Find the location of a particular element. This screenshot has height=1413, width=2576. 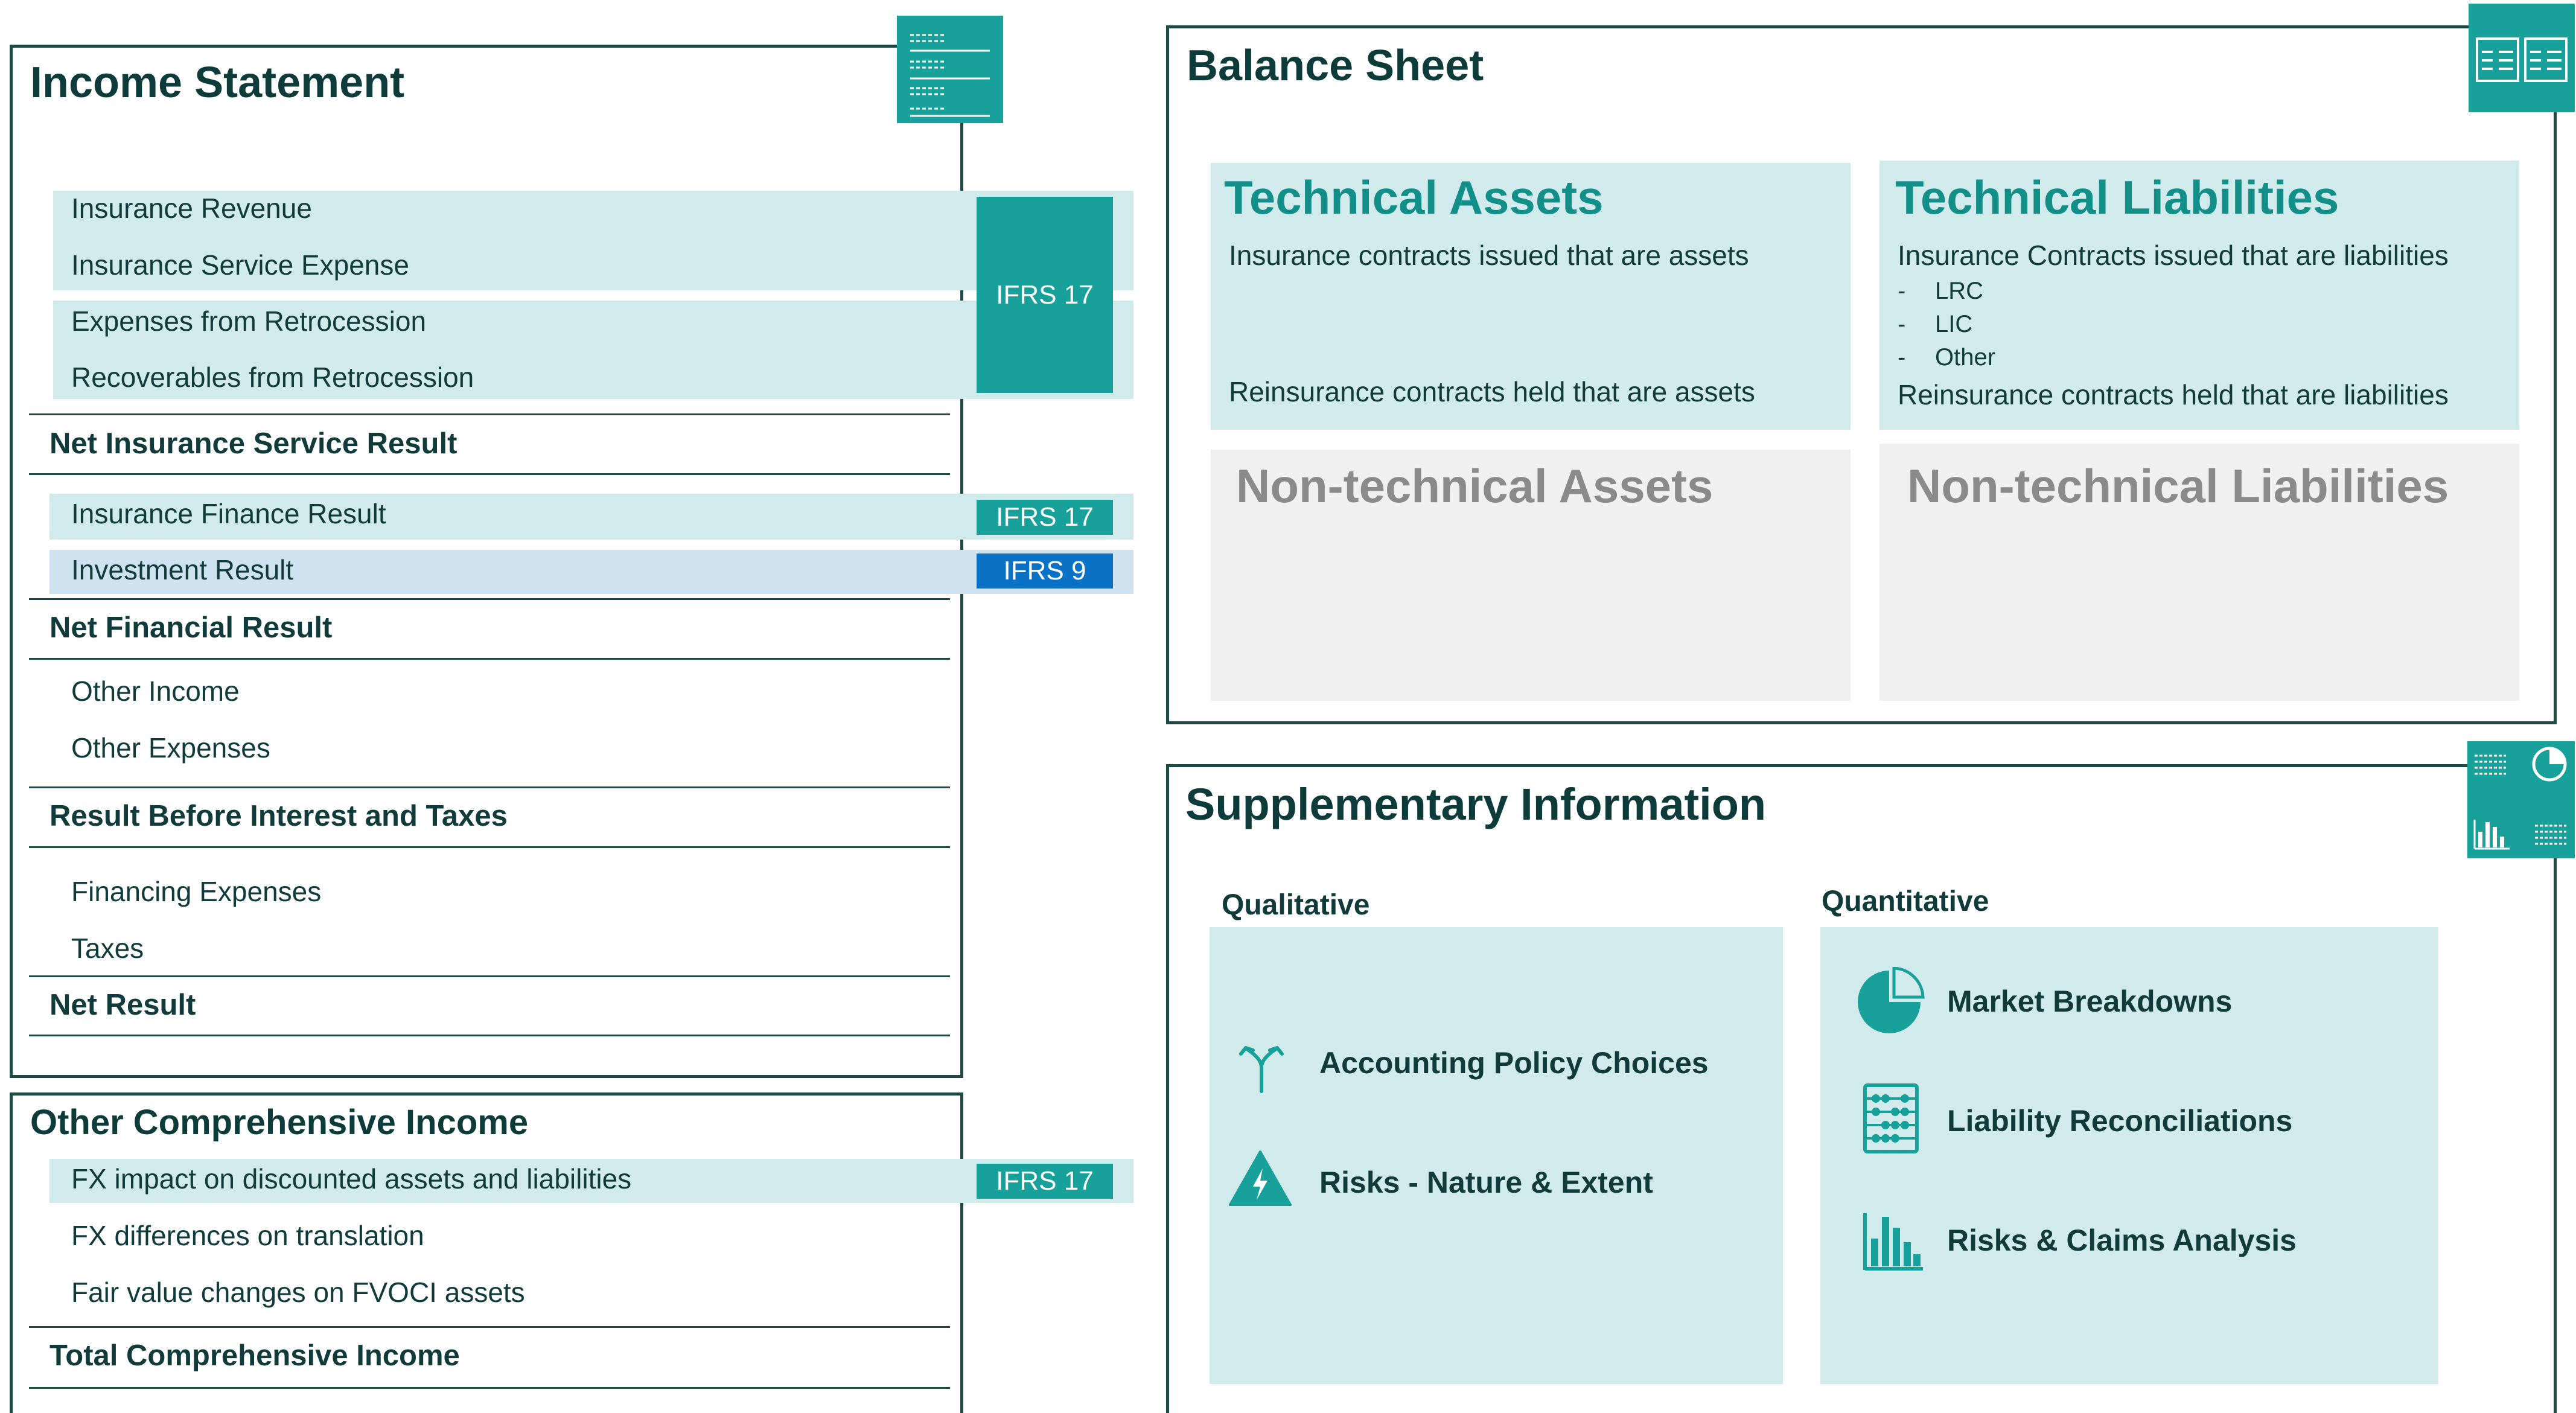

net-insurance-service-result-row: Net Insurance Service Result is located at coordinates (253, 443).